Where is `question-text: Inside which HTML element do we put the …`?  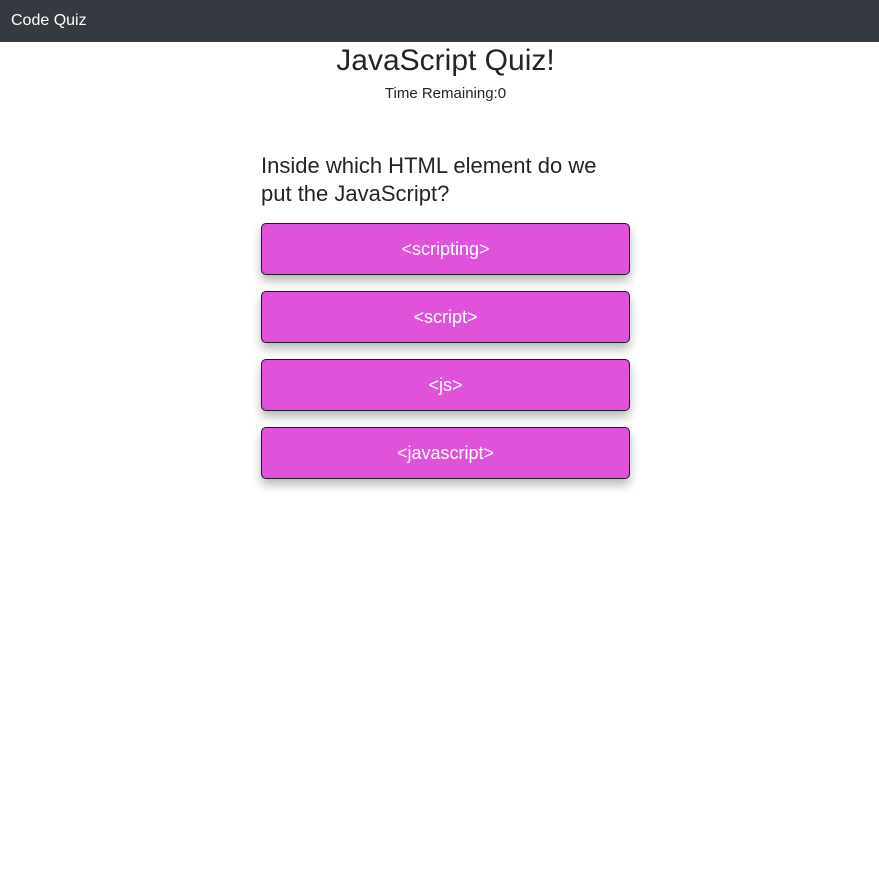
question-text: Inside which HTML element do we put the … is located at coordinates (429, 179).